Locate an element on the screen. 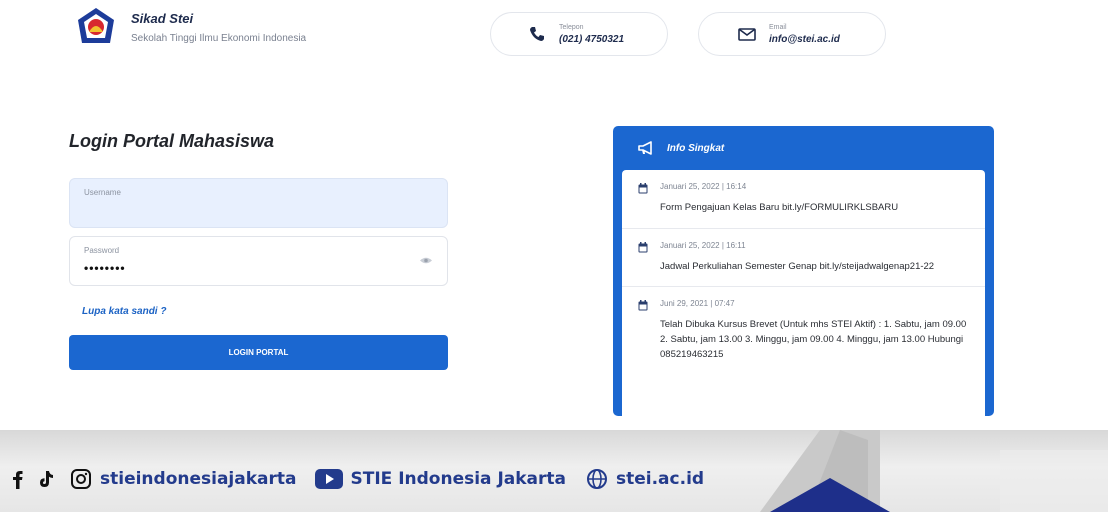  info-item-date: Januari 25, 2022 | 16:11 is located at coordinates (703, 245).